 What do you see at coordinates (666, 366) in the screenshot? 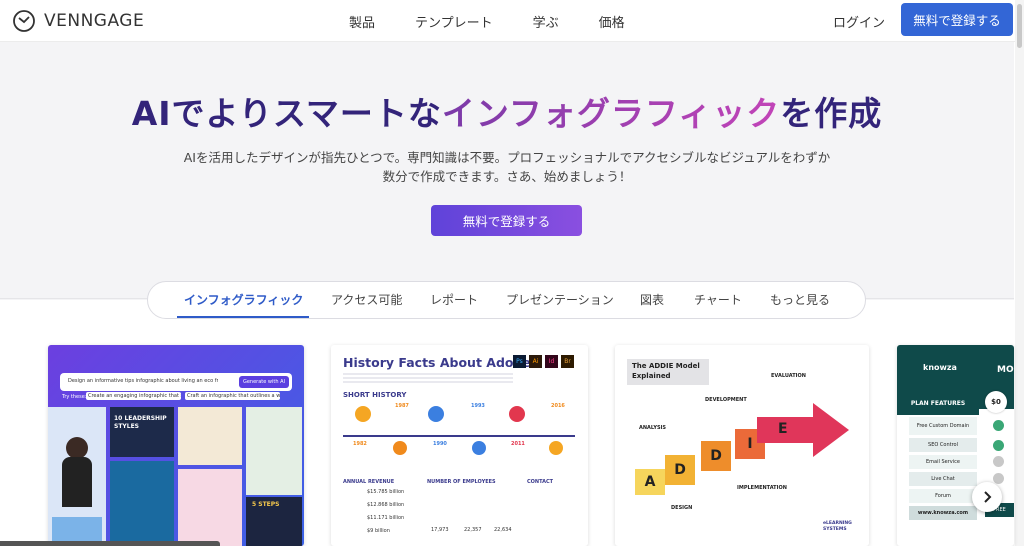
I see `addie-title-line1: The ADDIE Model` at bounding box center [666, 366].